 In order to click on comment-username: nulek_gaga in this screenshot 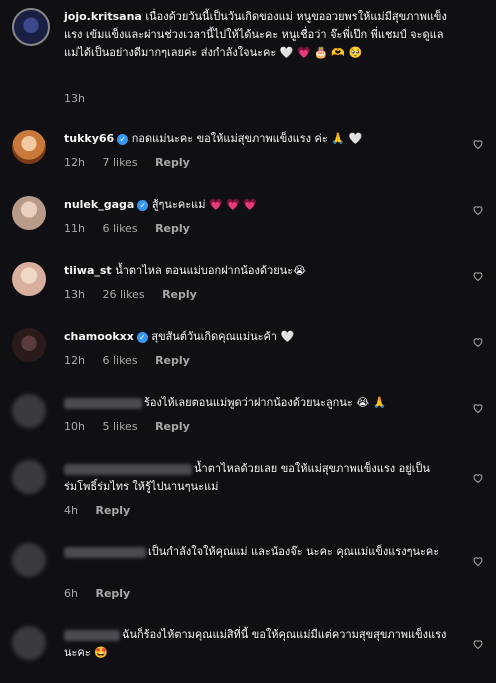, I will do `click(99, 204)`.